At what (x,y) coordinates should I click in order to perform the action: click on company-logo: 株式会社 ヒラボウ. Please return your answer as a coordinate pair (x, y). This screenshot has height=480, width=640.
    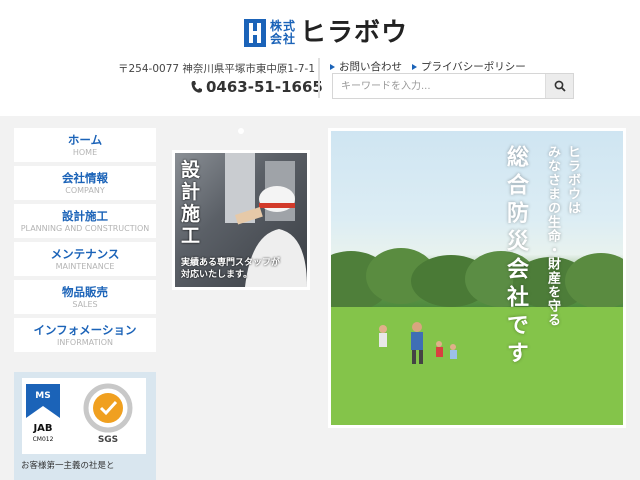
    Looking at the image, I should click on (326, 33).